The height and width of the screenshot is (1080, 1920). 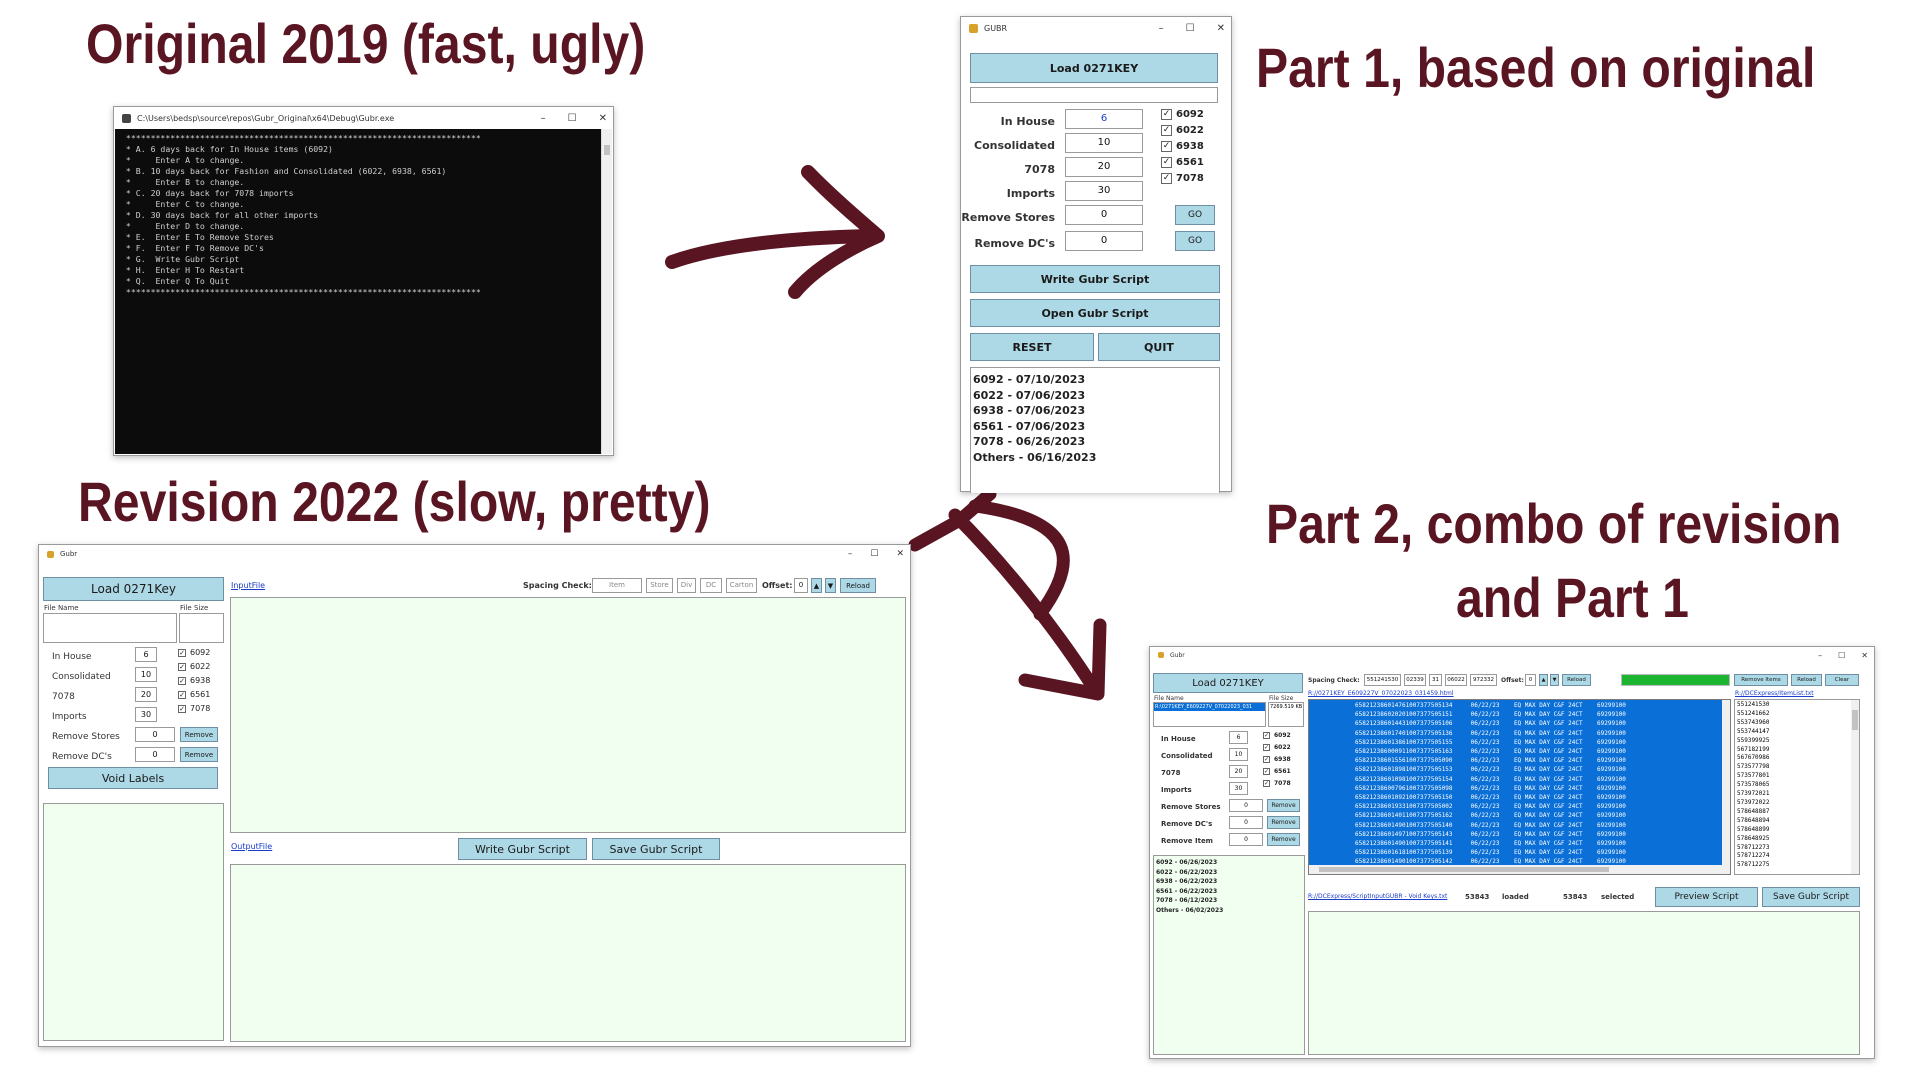 I want to click on spacing-field-dc: DC, so click(x=711, y=585).